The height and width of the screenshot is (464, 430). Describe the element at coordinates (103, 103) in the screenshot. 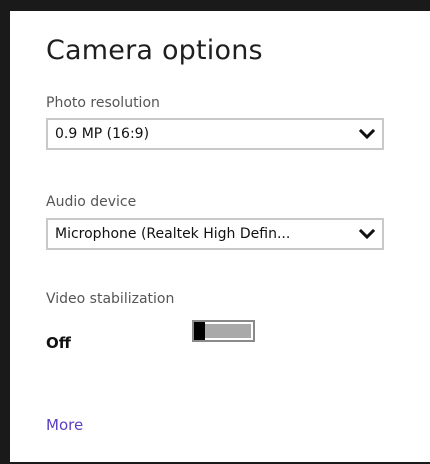

I see `photo-resolution-label: Photo resolution` at that location.